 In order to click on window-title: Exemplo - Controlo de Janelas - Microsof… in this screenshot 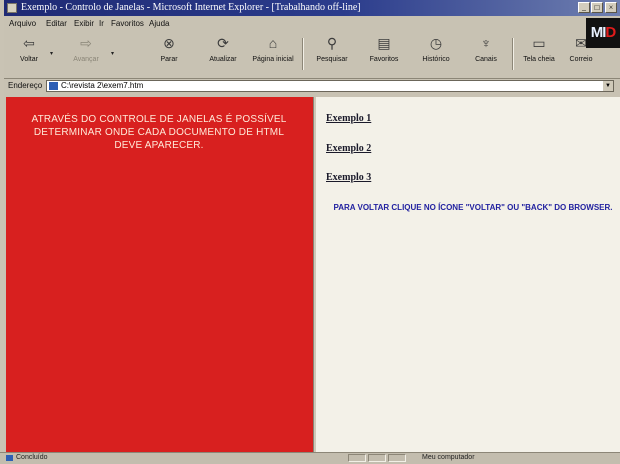, I will do `click(191, 7)`.